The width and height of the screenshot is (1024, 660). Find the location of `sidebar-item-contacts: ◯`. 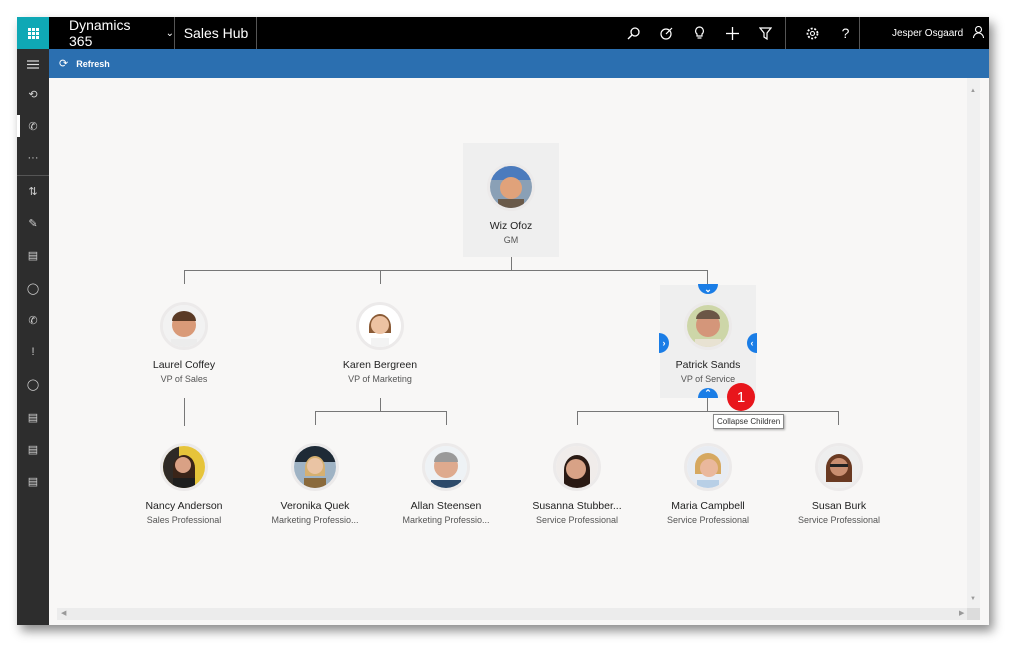

sidebar-item-contacts: ◯ is located at coordinates (33, 288).